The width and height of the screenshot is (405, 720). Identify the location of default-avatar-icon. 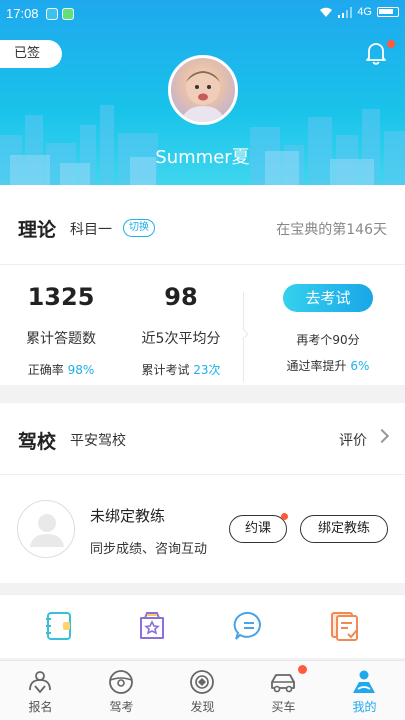
(47, 530).